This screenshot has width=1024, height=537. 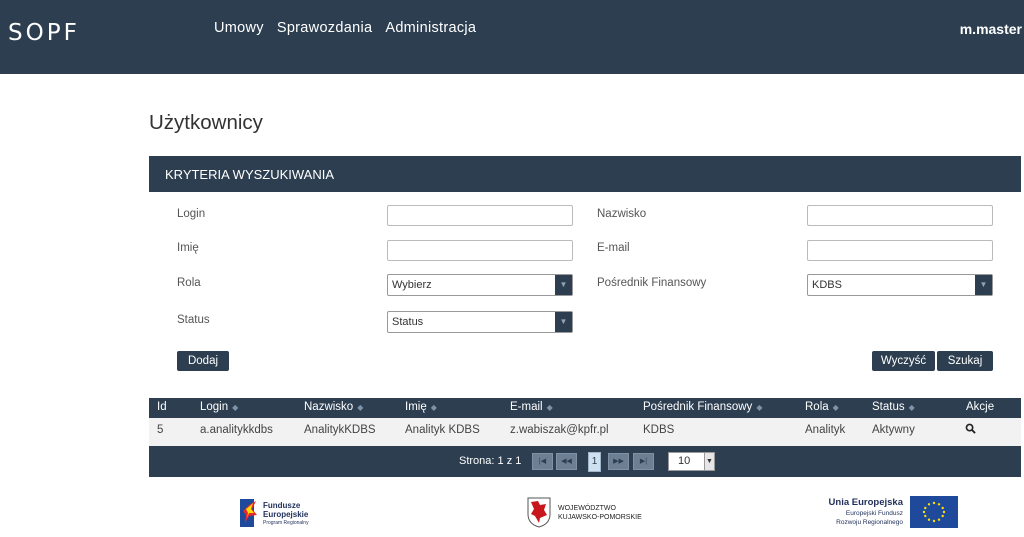 I want to click on page-size-value: 10, so click(x=684, y=461).